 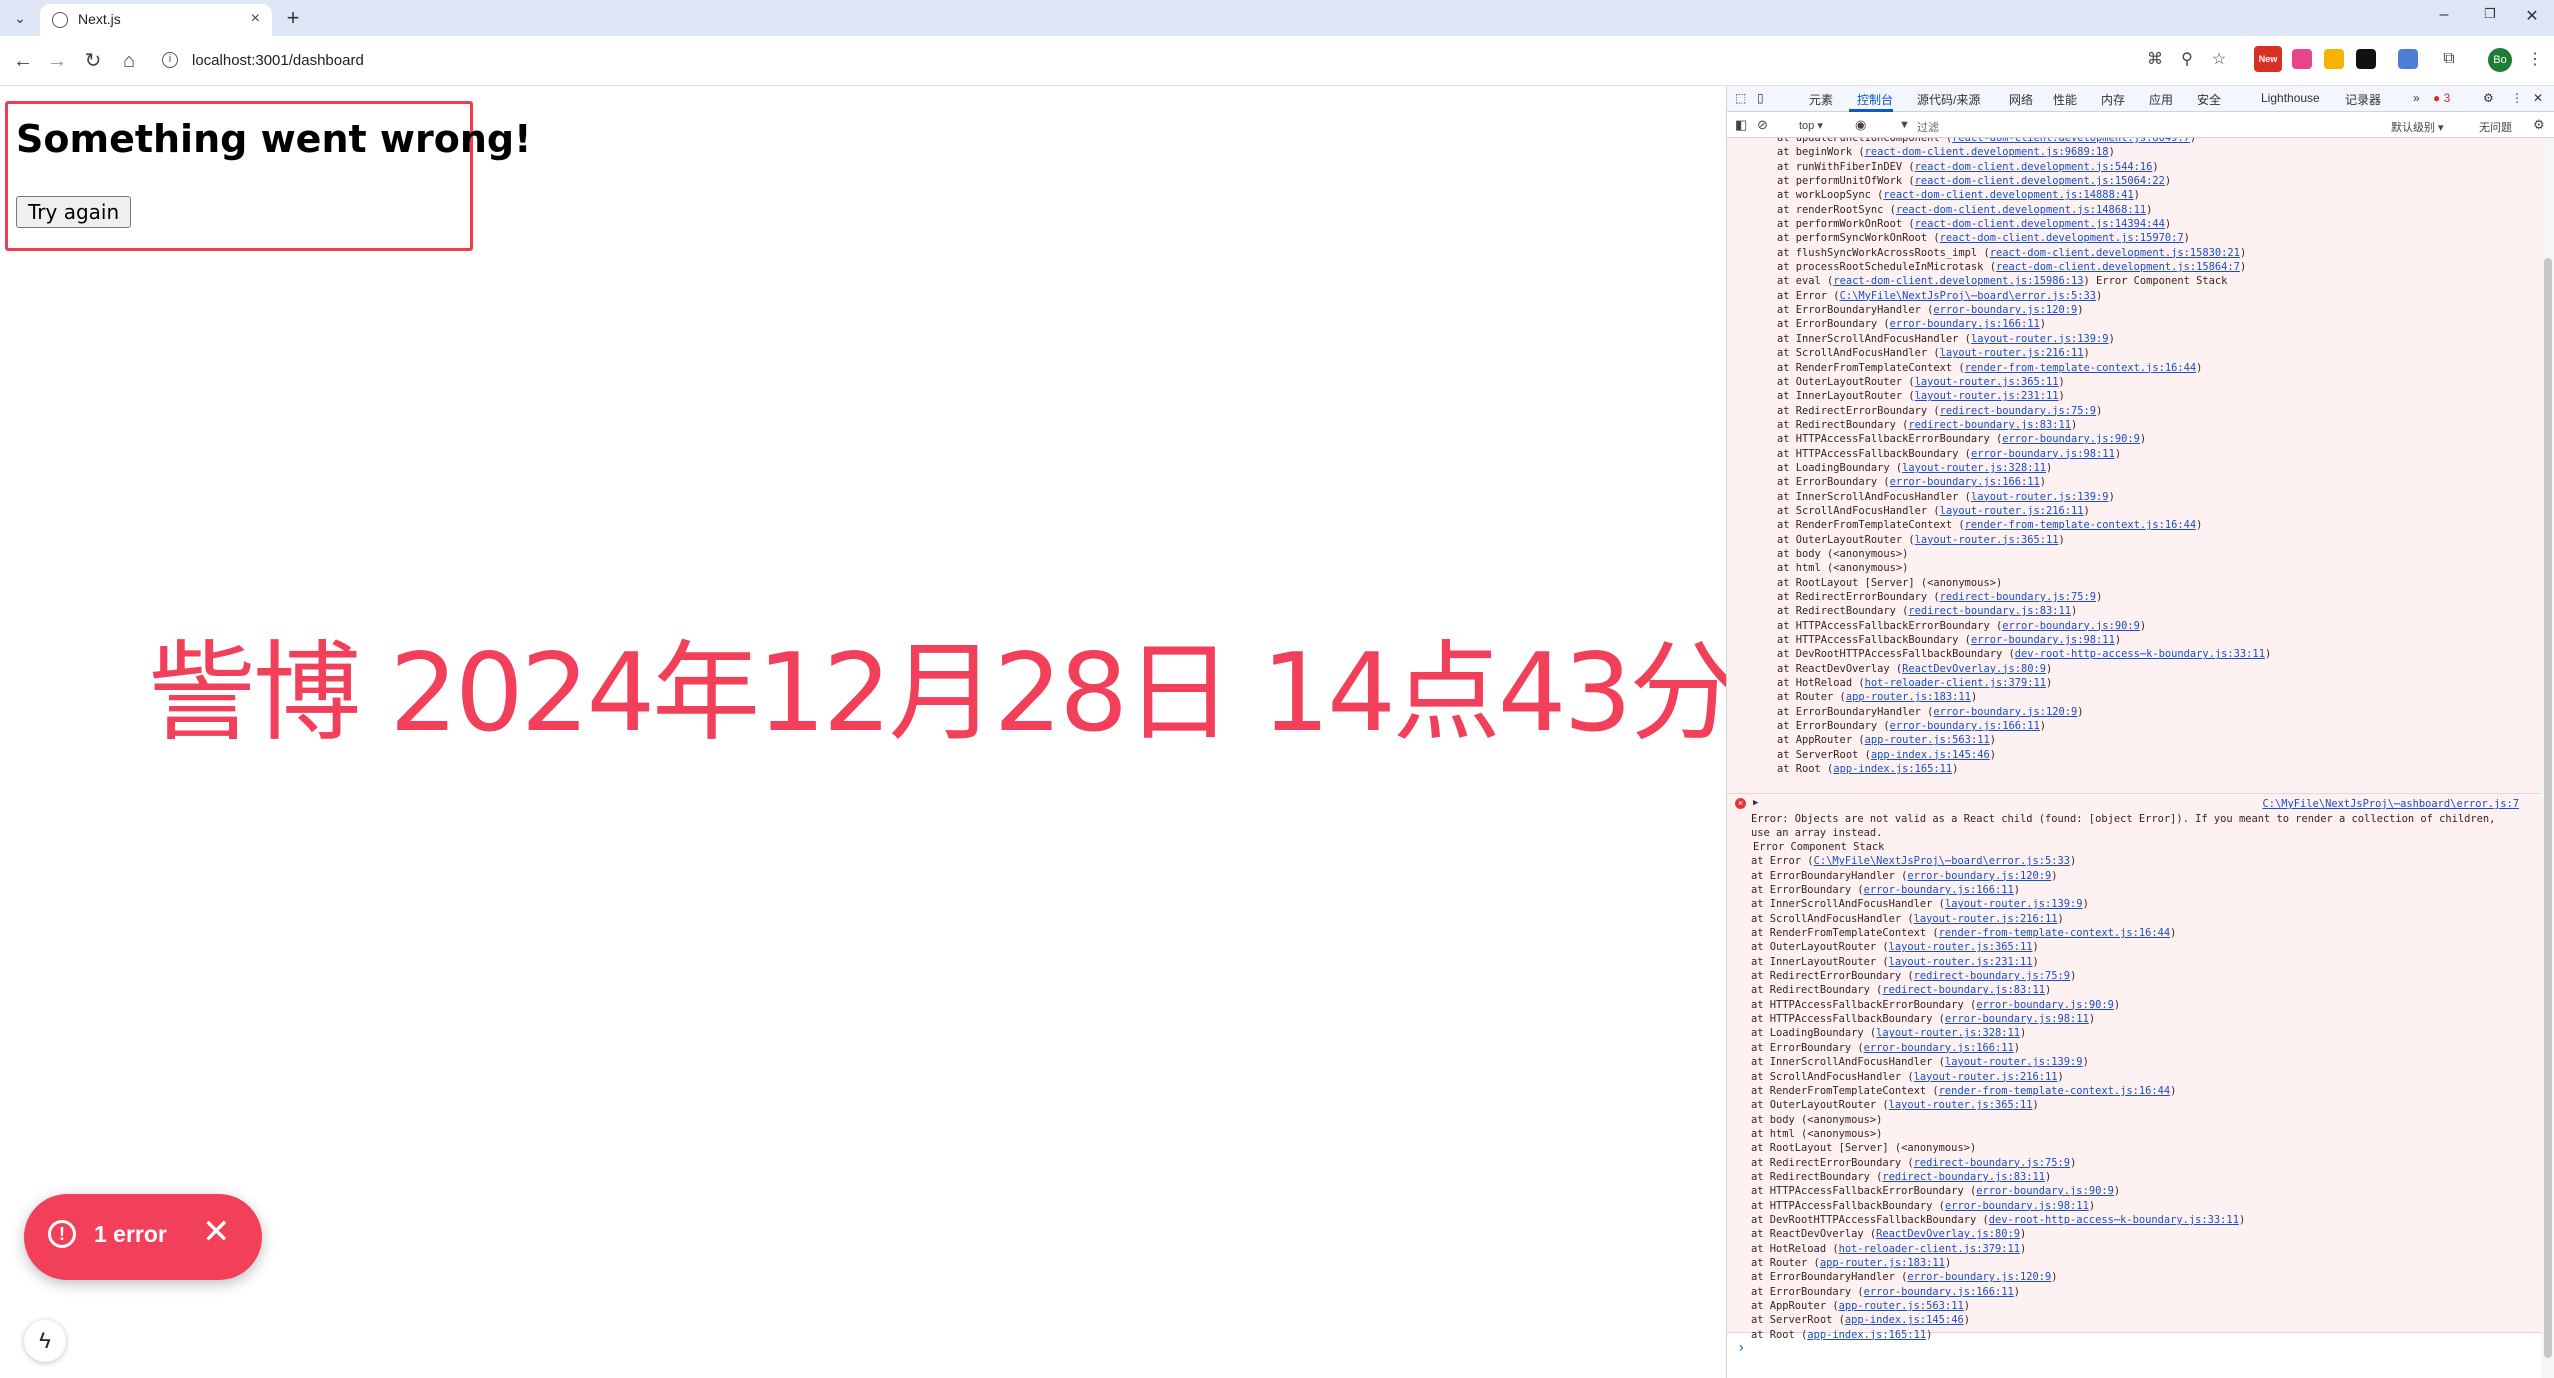 I want to click on tab-close-icon: ×, so click(x=255, y=19).